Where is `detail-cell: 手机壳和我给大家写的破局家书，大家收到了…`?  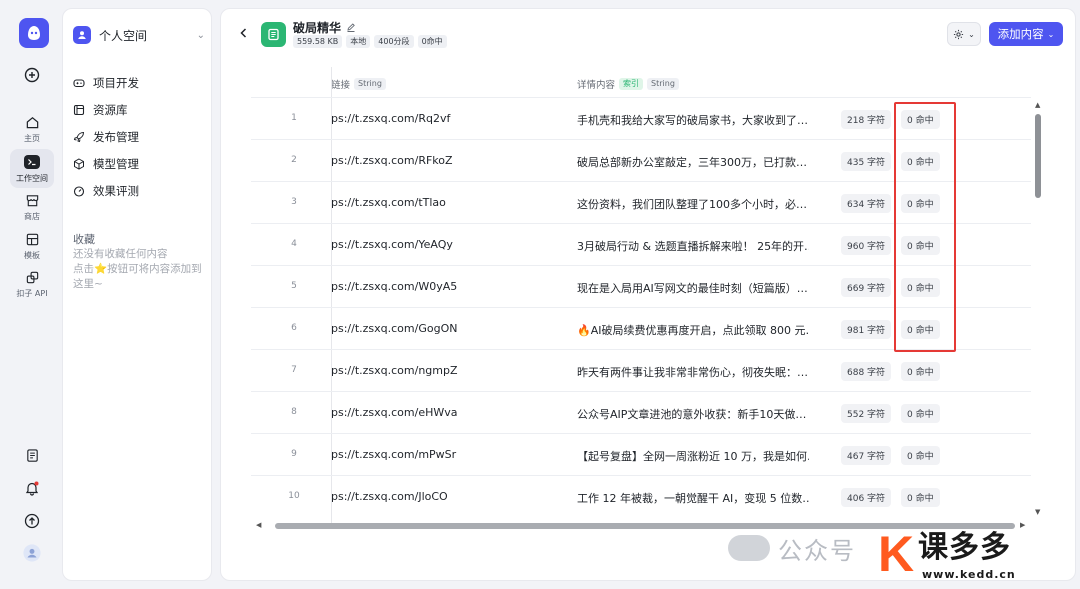 detail-cell: 手机壳和我给大家写的破局家书，大家收到了… is located at coordinates (692, 120).